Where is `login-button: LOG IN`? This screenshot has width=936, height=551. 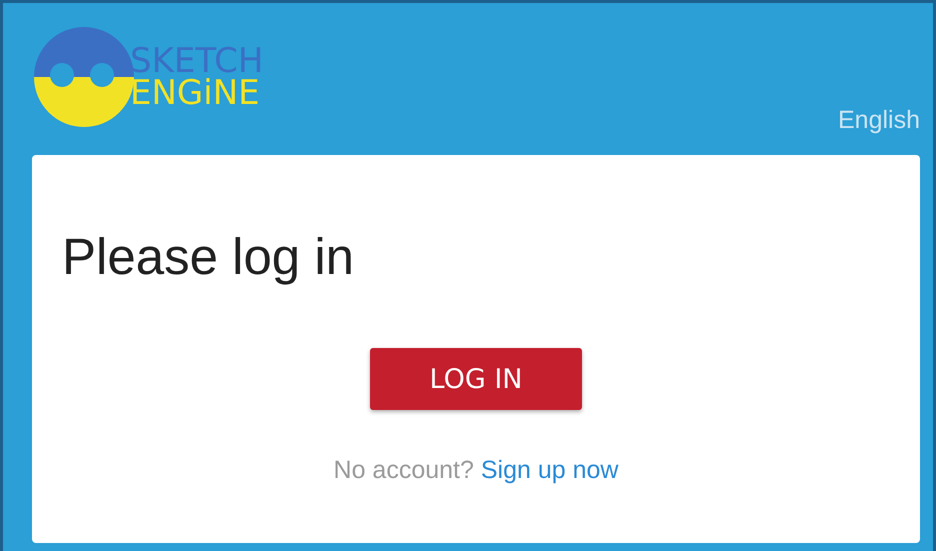
login-button: LOG IN is located at coordinates (476, 379).